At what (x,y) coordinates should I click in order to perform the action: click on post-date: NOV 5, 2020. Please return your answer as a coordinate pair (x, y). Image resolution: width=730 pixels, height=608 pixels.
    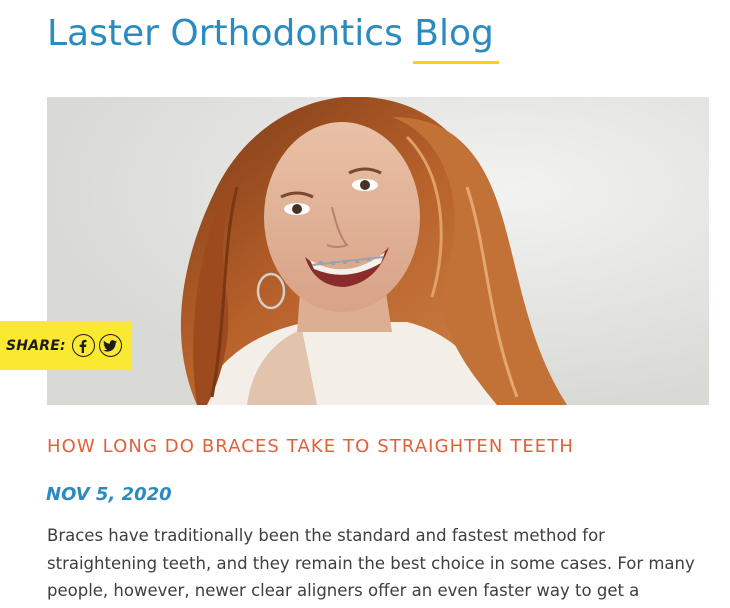
    Looking at the image, I should click on (109, 494).